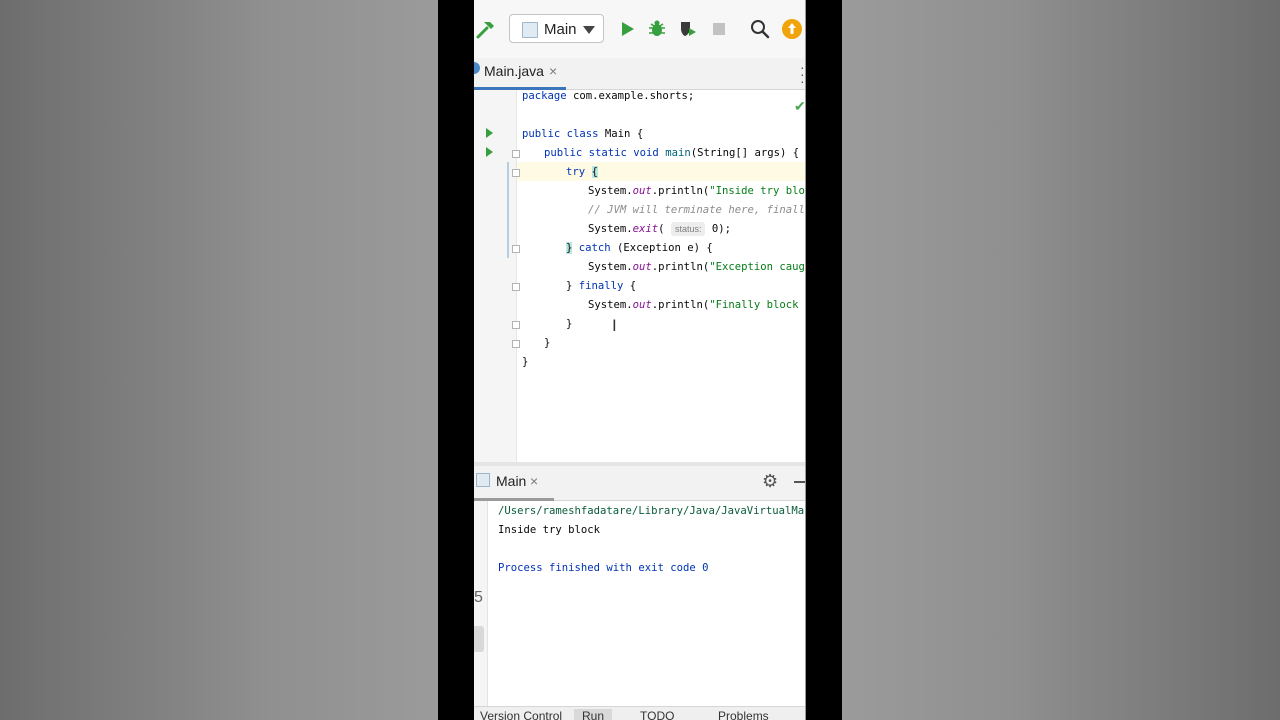 This screenshot has width=1280, height=720. What do you see at coordinates (589, 30) in the screenshot?
I see `chevron-down-icon` at bounding box center [589, 30].